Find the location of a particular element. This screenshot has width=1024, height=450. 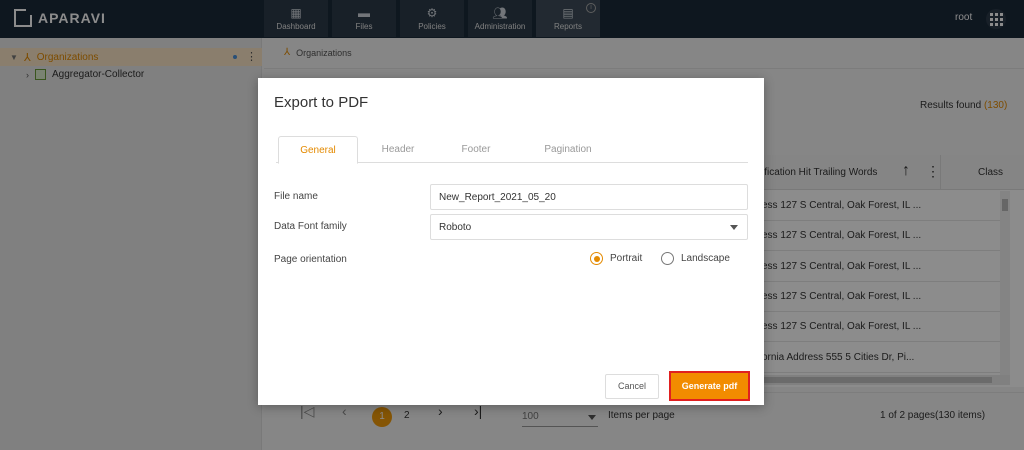

orientation-label: Page orientation is located at coordinates (310, 259).